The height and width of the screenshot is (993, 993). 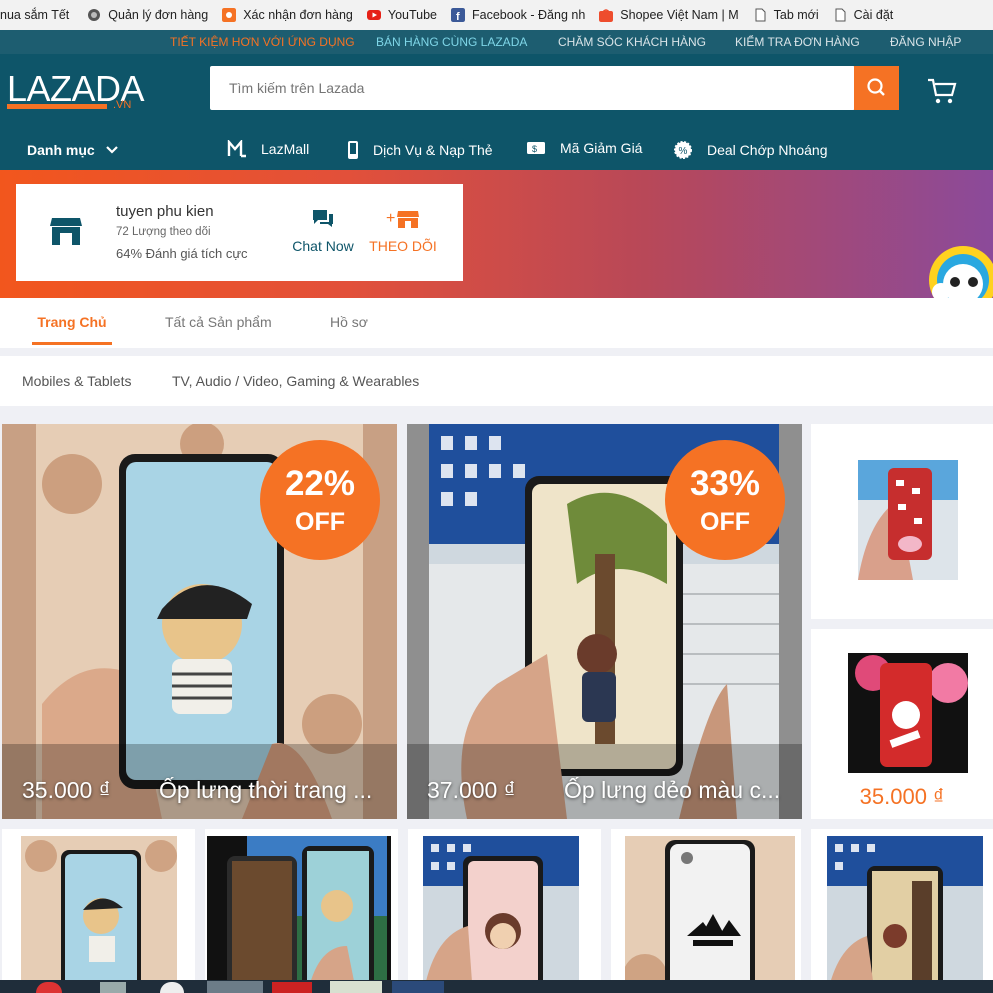 I want to click on bookmark-item: Quản lý đơn hàng, so click(x=147, y=15).